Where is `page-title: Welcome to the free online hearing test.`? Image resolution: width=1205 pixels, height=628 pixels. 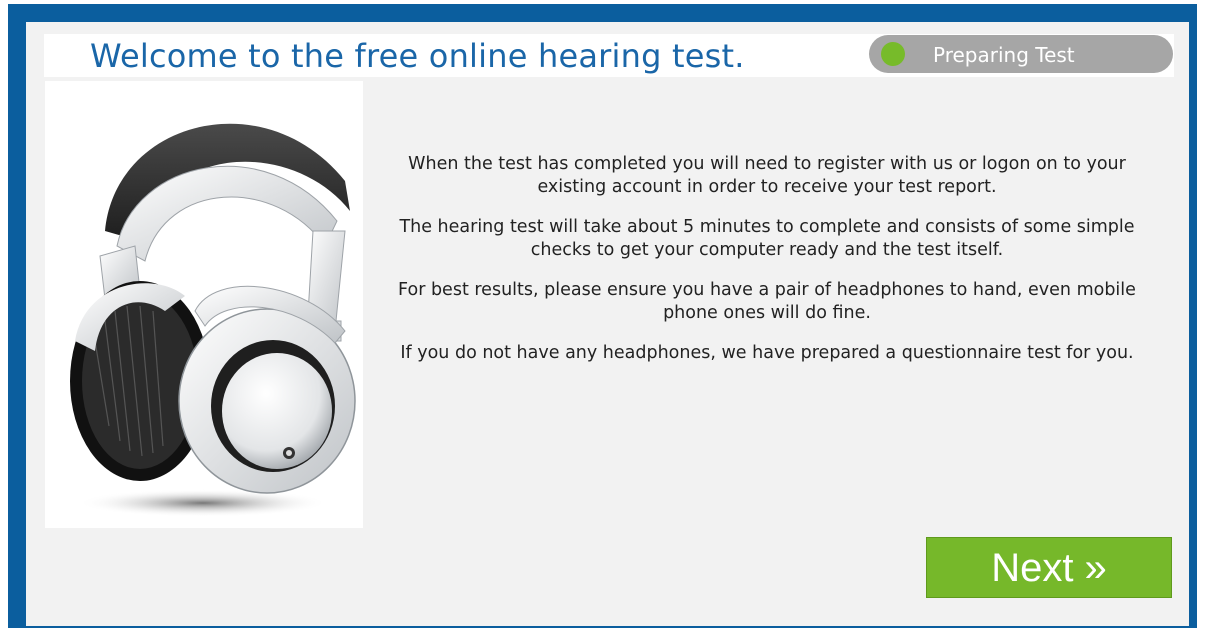 page-title: Welcome to the free online hearing test. is located at coordinates (417, 56).